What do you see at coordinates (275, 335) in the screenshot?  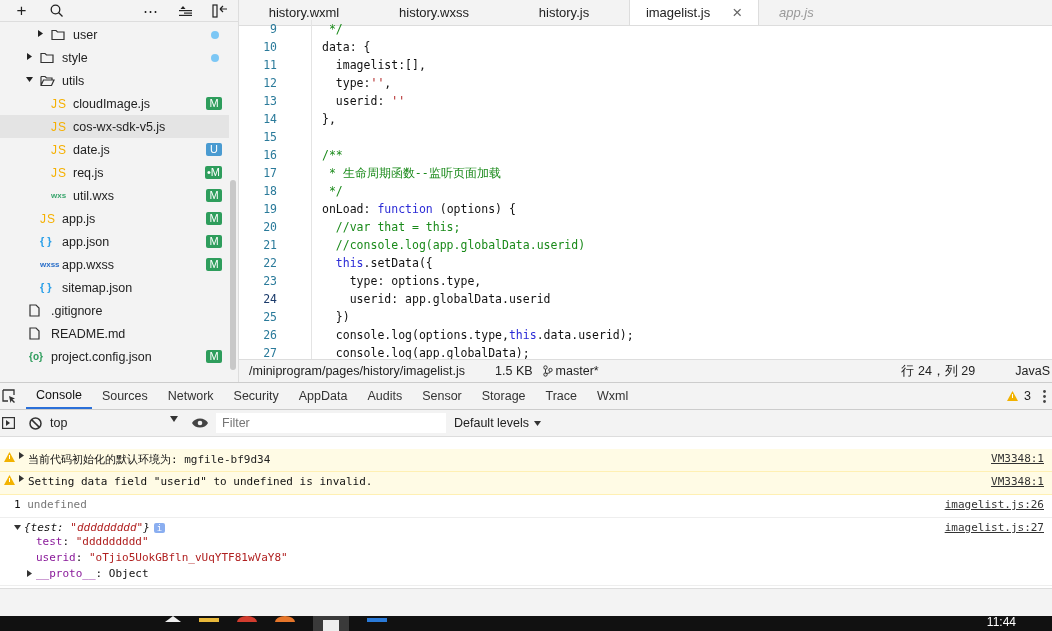 I see `line-number: 26` at bounding box center [275, 335].